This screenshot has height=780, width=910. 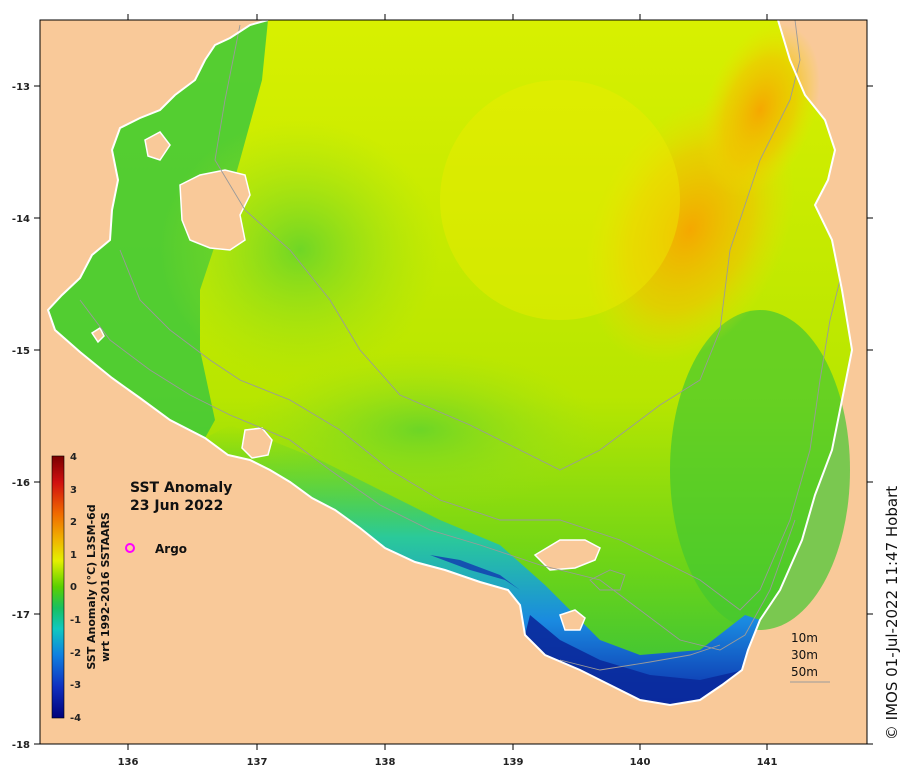 I want to click on depth-label-50m: 50m, so click(x=804, y=672).